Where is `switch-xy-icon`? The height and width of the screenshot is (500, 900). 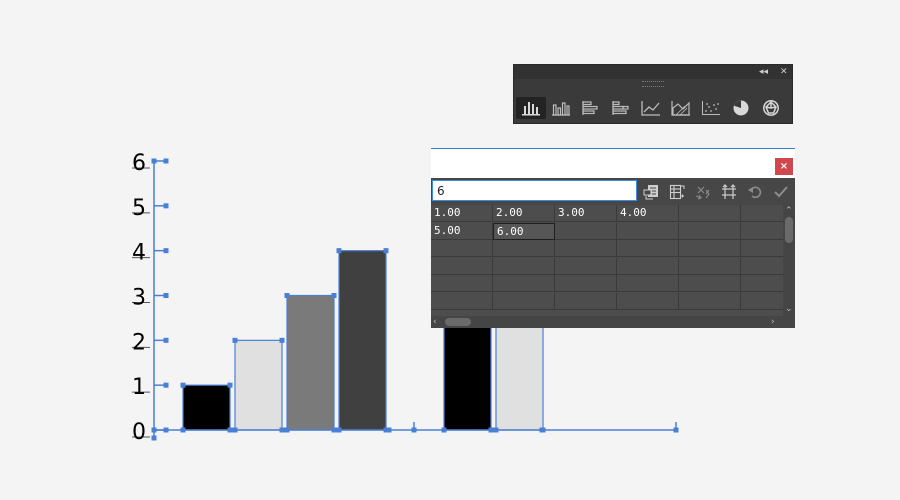 switch-xy-icon is located at coordinates (703, 192).